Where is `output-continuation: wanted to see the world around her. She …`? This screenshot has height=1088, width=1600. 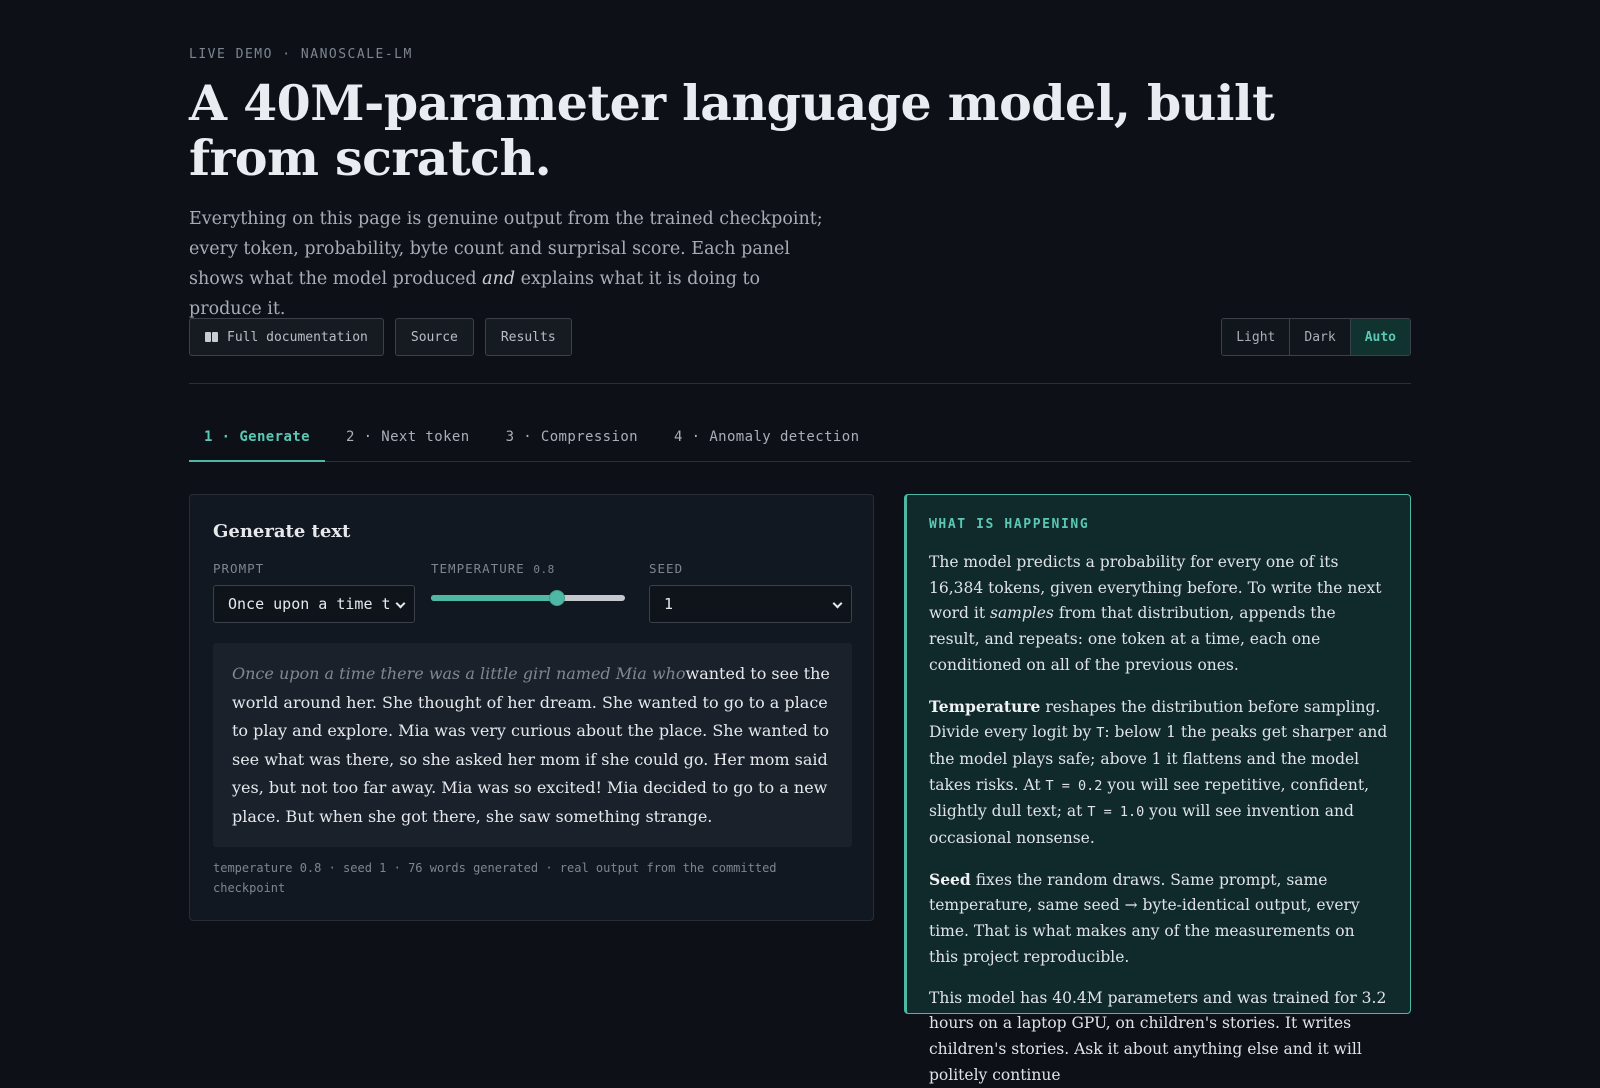 output-continuation: wanted to see the world around her. She … is located at coordinates (531, 745).